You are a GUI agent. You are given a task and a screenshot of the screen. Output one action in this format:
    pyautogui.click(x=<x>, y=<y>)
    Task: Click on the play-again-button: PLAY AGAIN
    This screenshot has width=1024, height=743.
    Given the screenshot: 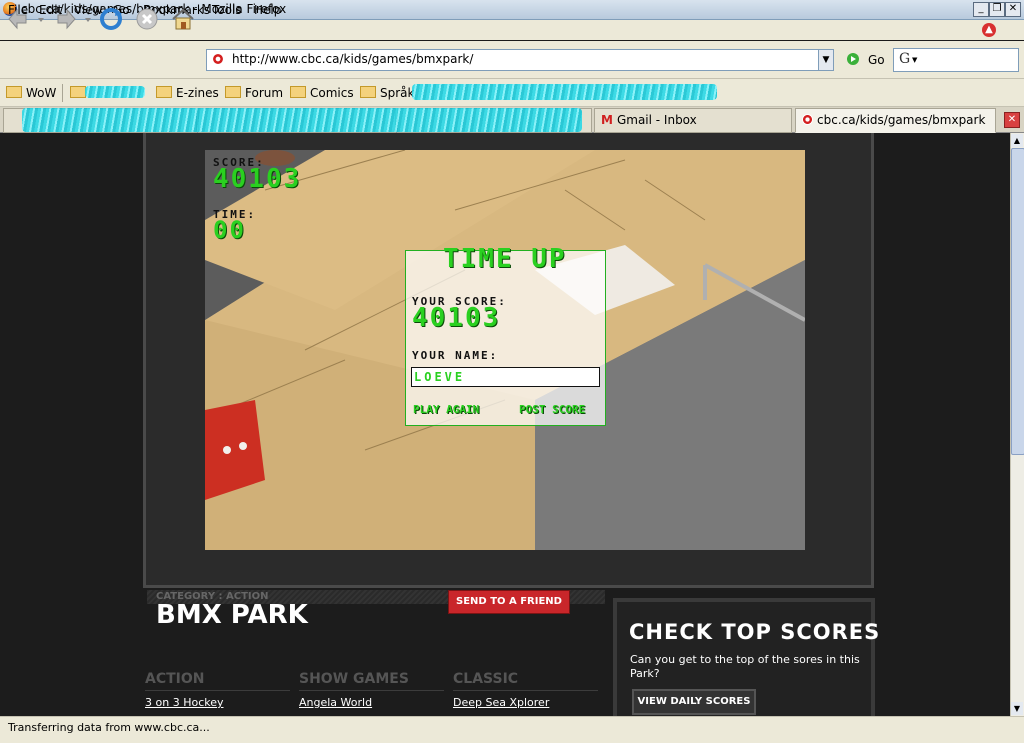 What is the action you would take?
    pyautogui.click(x=446, y=409)
    